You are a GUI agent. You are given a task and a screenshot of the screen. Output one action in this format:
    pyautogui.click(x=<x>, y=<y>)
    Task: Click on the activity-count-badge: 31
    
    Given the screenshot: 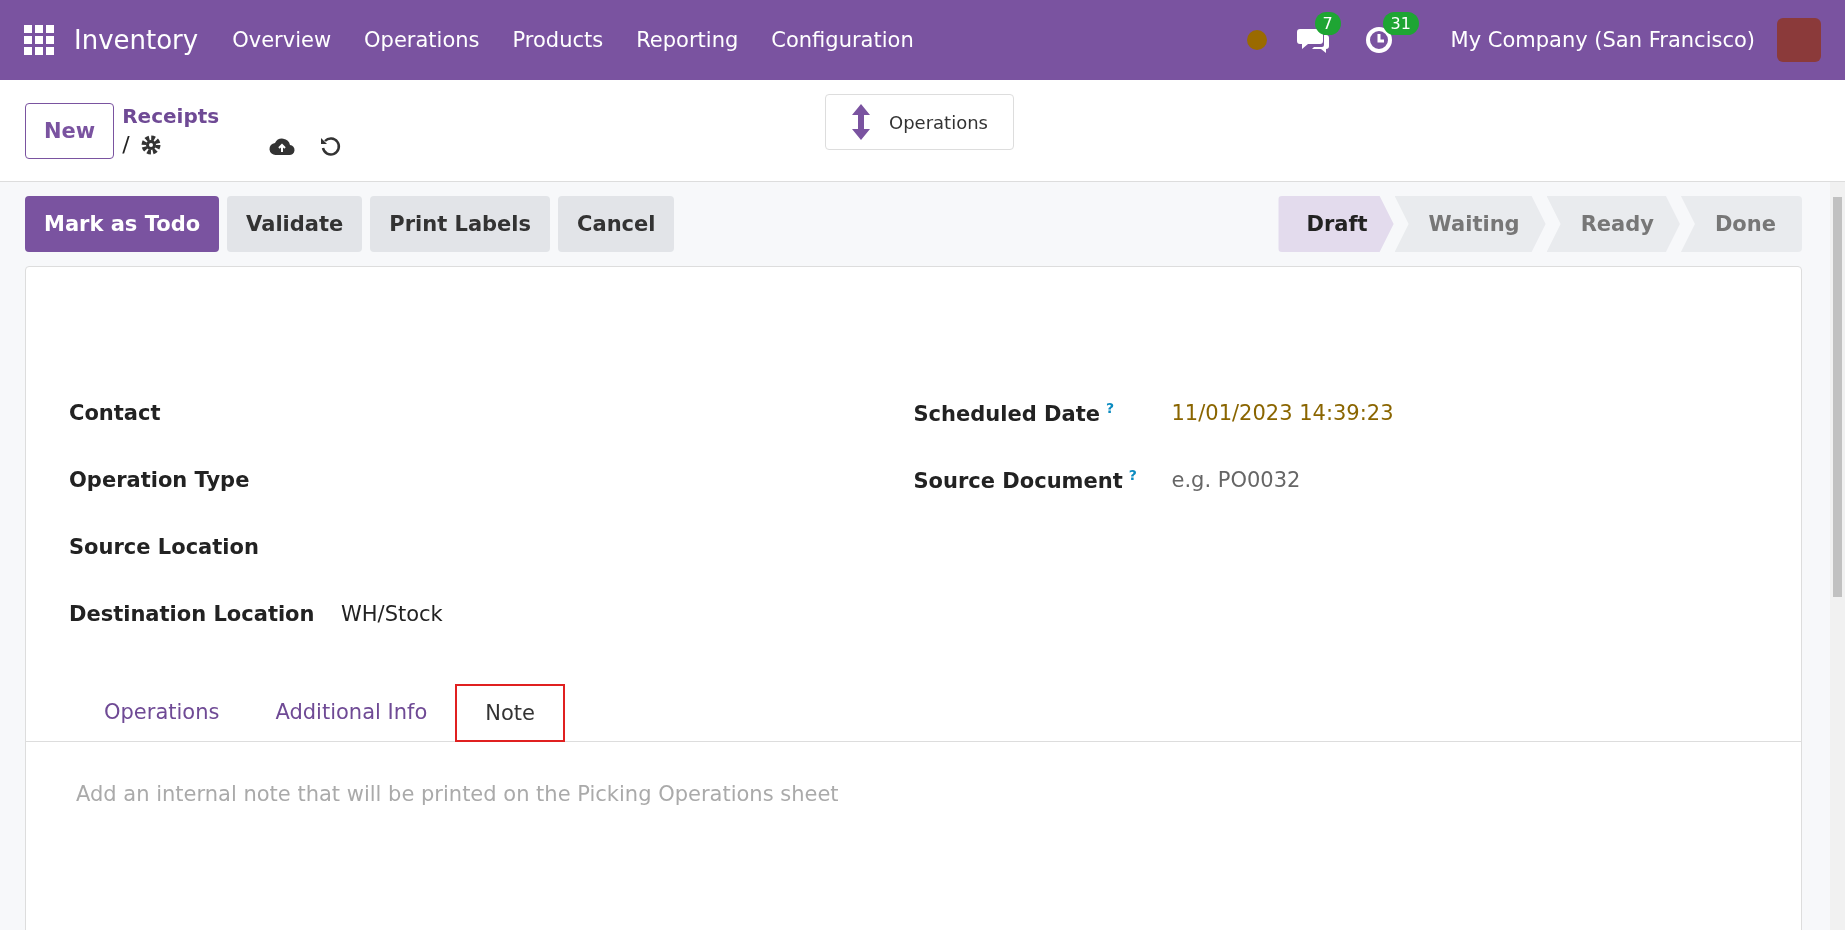 What is the action you would take?
    pyautogui.click(x=1400, y=23)
    